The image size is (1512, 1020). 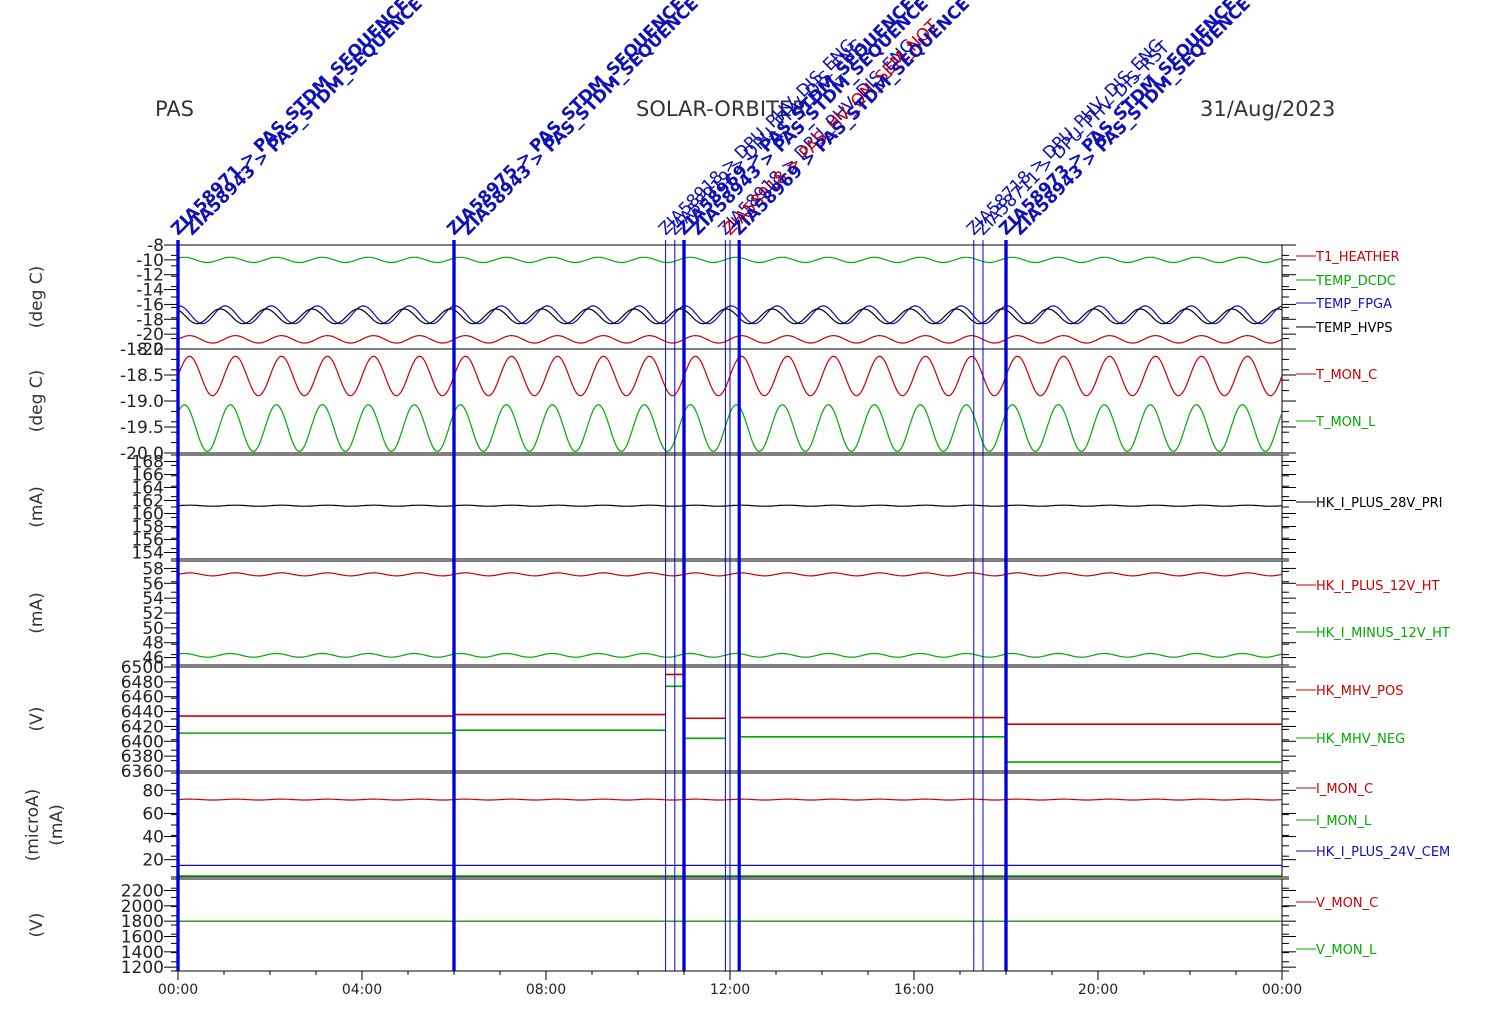 What do you see at coordinates (142, 772) in the screenshot?
I see `y-tick-label: 6360` at bounding box center [142, 772].